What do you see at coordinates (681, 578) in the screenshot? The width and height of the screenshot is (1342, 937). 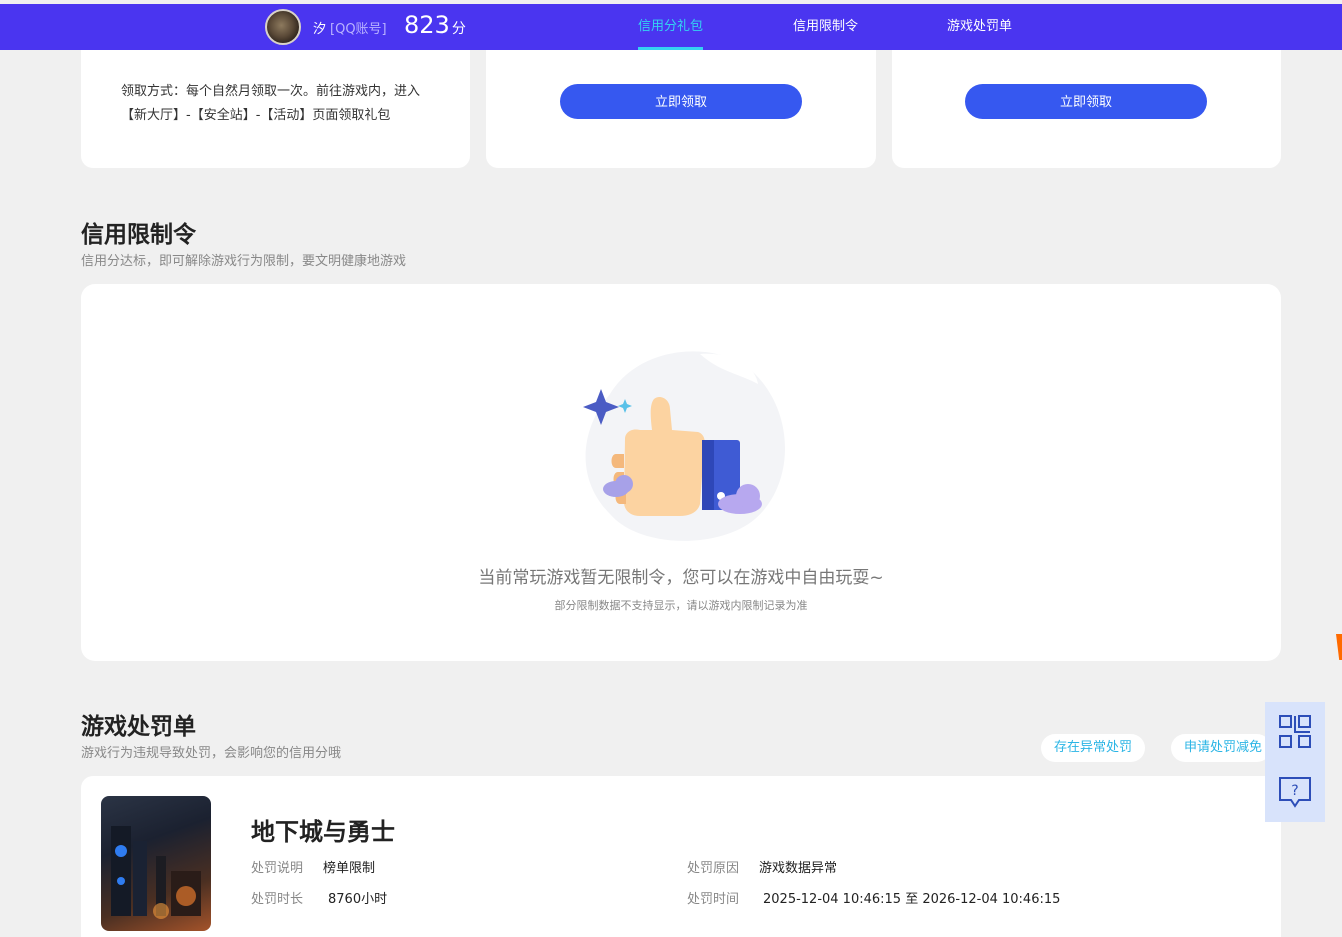 I see `empty-state-message: 当前常玩游戏暂无限制令，您可以在游戏中自由玩耍~` at bounding box center [681, 578].